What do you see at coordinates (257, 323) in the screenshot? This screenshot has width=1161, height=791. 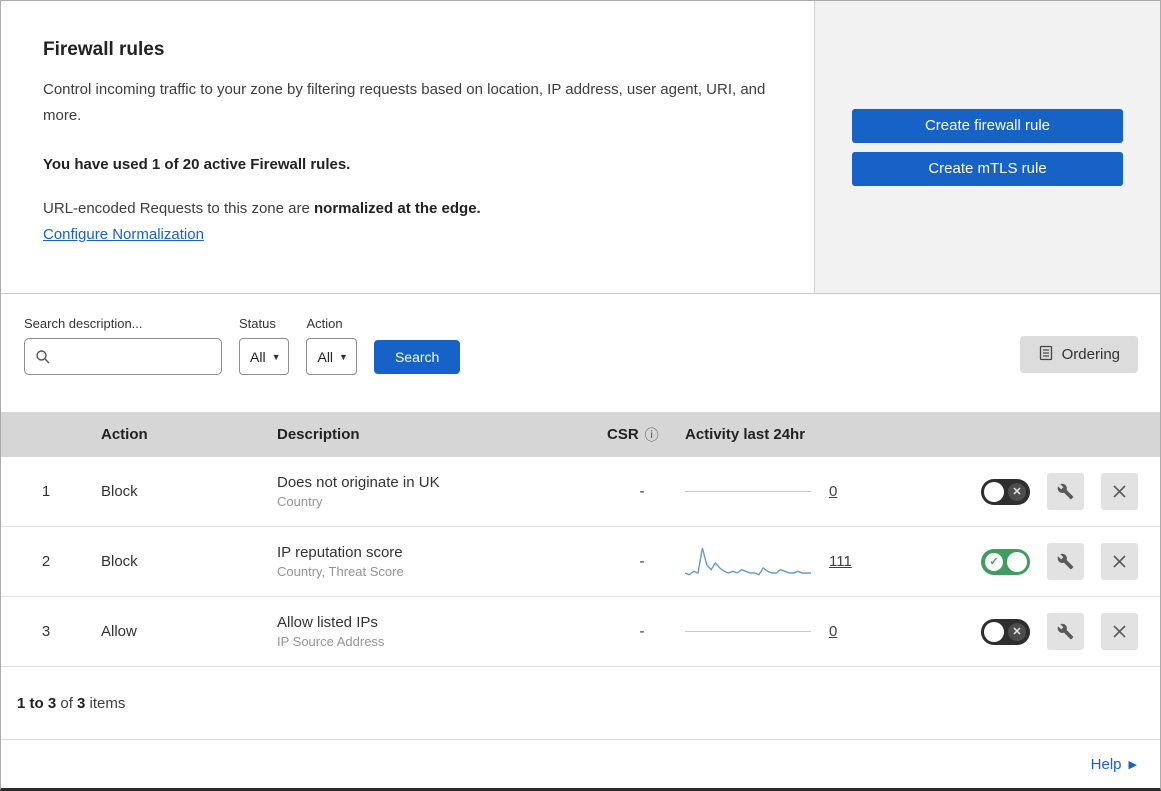 I see `status-label: Status` at bounding box center [257, 323].